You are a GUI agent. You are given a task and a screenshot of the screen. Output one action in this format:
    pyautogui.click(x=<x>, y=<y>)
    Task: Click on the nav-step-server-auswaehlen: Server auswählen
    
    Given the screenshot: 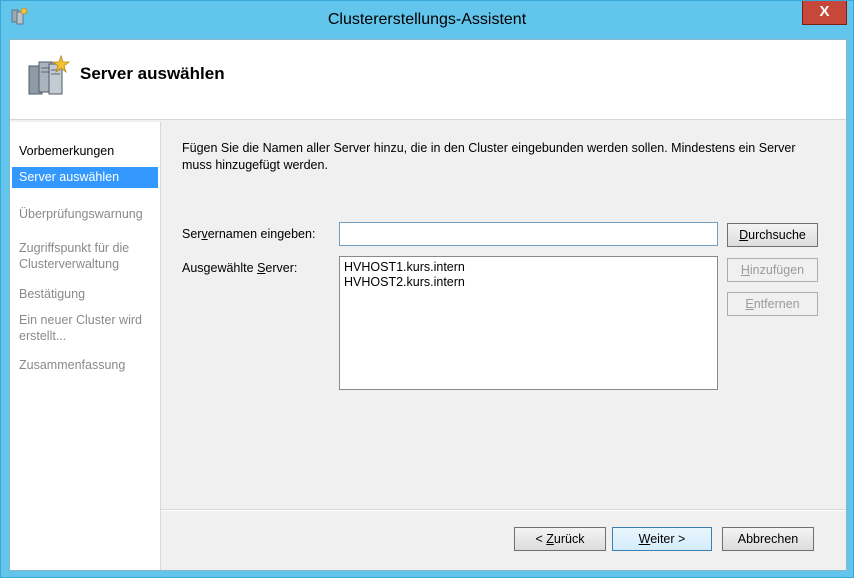 What is the action you would take?
    pyautogui.click(x=85, y=177)
    